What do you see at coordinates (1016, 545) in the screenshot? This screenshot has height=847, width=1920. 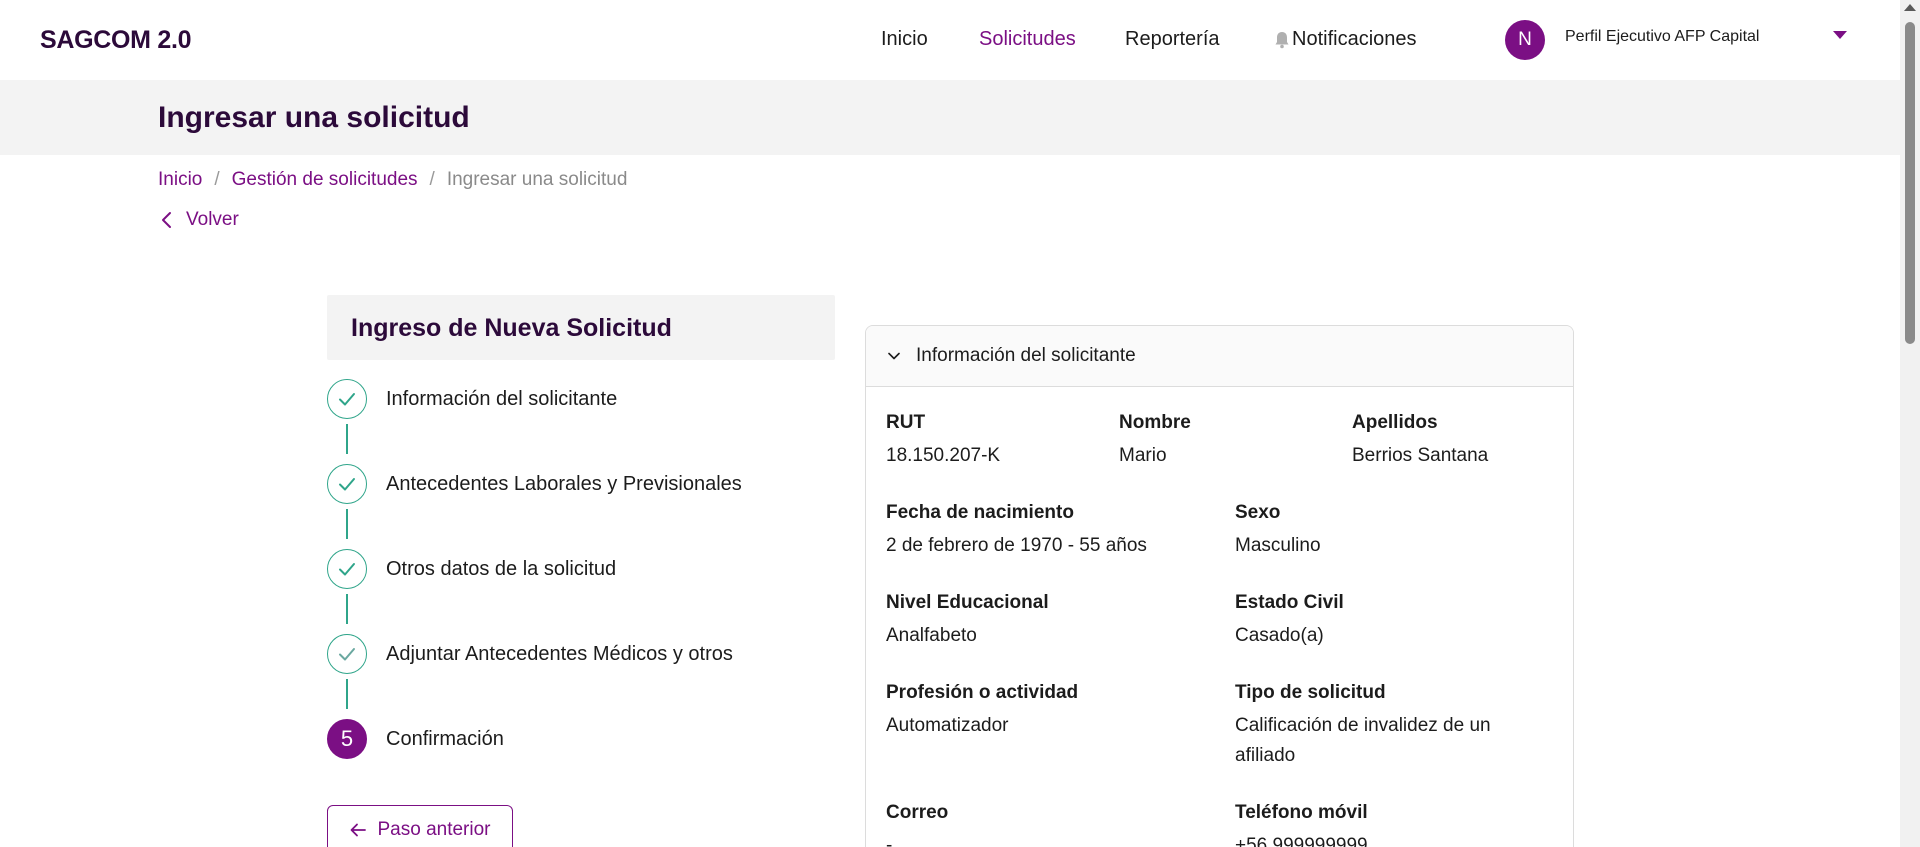 I see `field-fecha-value: 2 de febrero de 1970 - 55 años` at bounding box center [1016, 545].